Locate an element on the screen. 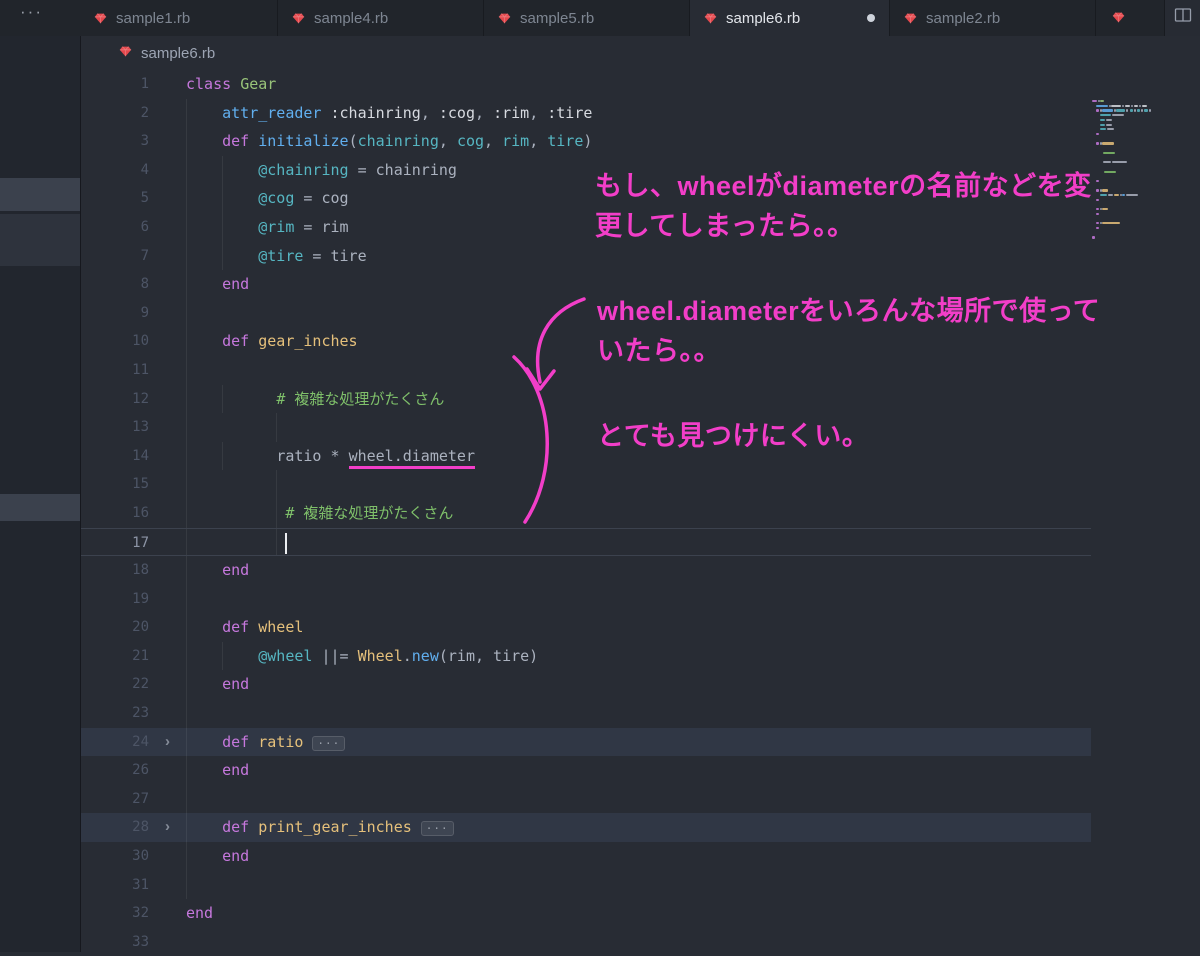 The height and width of the screenshot is (956, 1200). minimap is located at coordinates (1138, 185).